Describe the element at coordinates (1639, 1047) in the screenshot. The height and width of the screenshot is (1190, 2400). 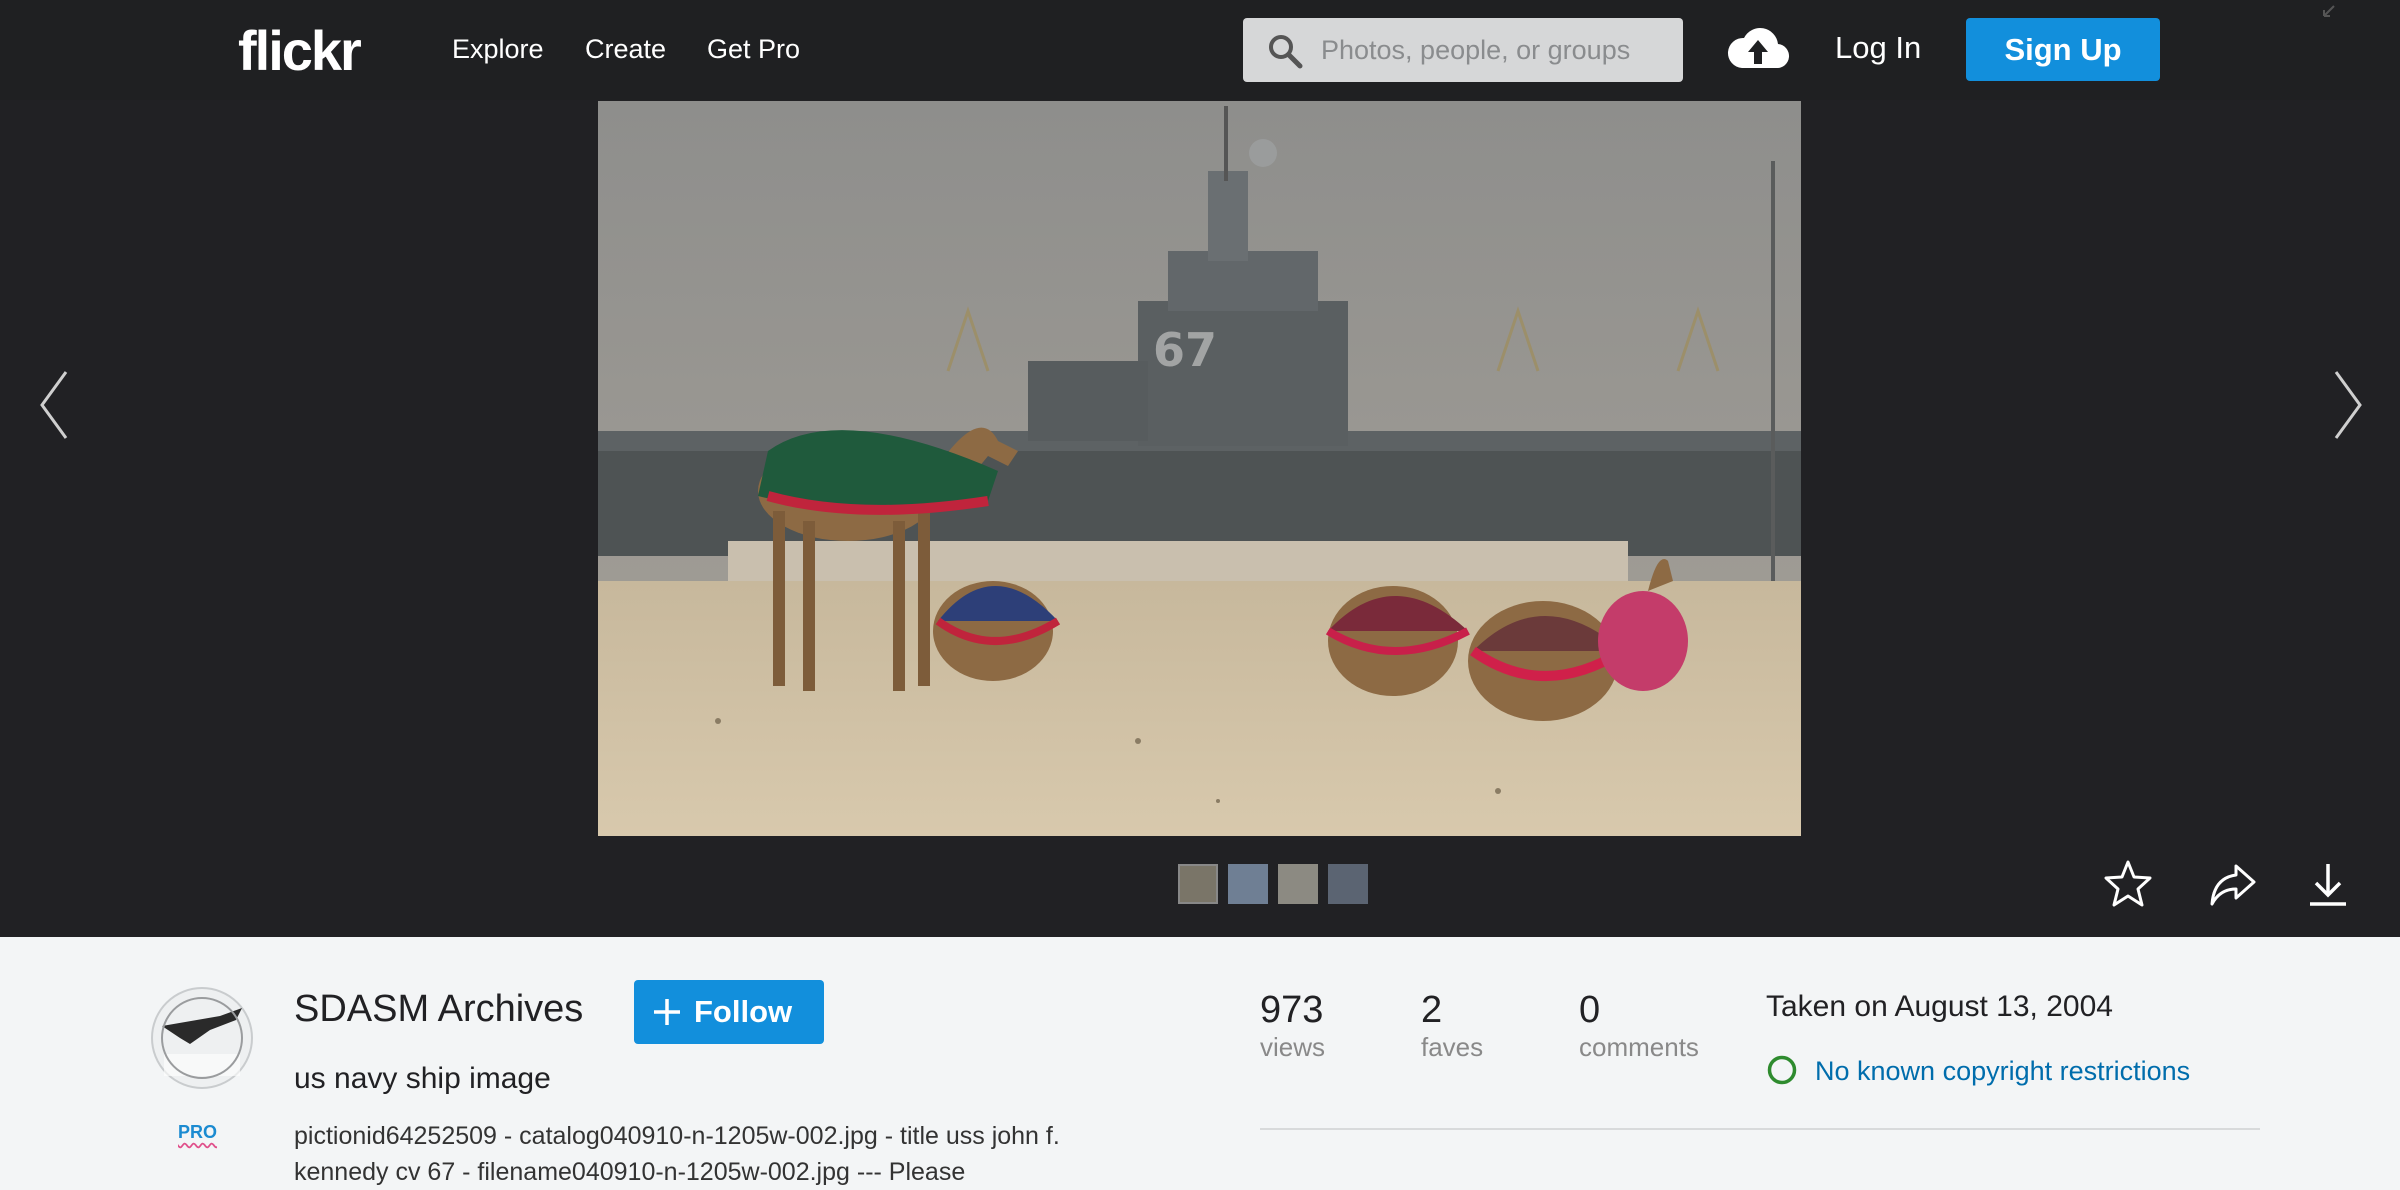
I see `comments-label: comments` at that location.